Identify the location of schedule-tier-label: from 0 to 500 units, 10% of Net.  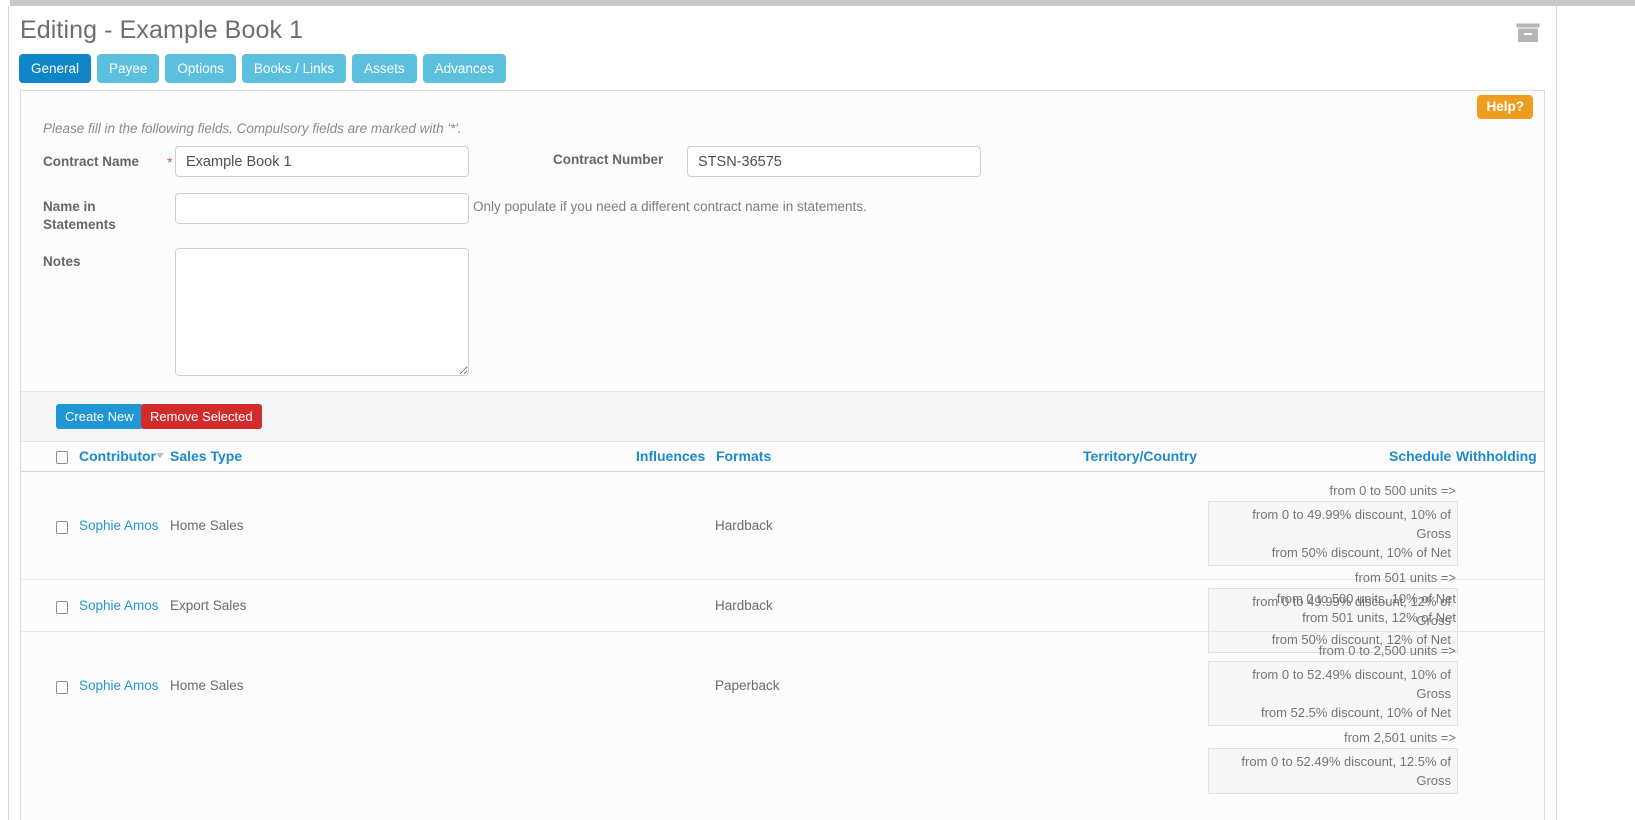
(1366, 598).